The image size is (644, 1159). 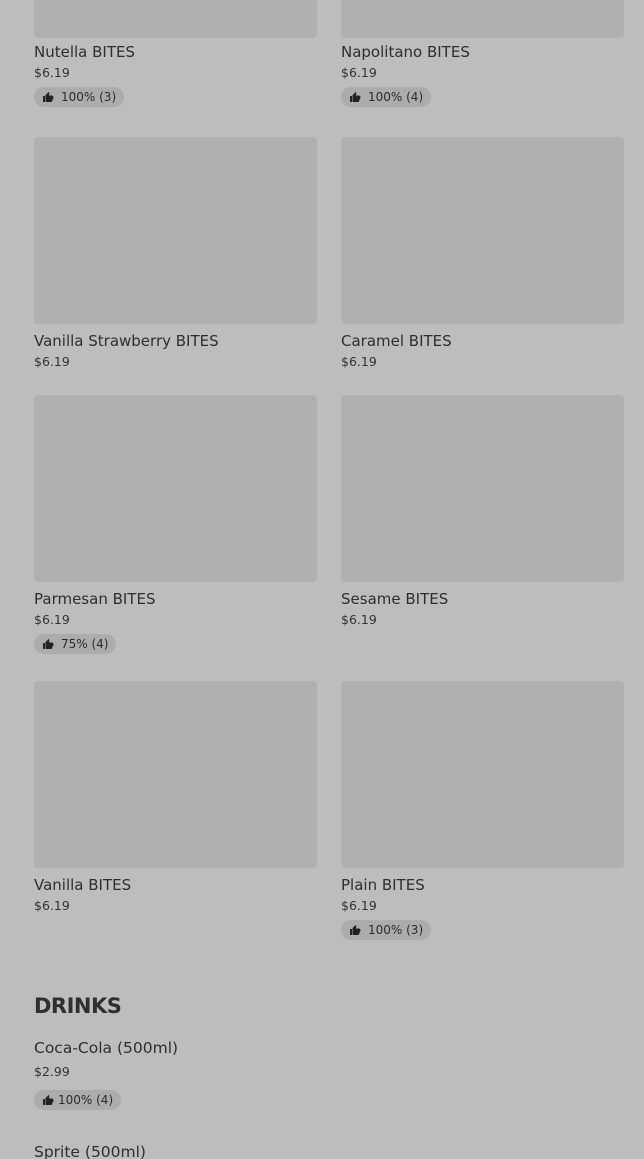 I want to click on drink-item-coca-cola: Coca-Cola (500ml) $2.99 100% (4), so click(x=106, y=1074).